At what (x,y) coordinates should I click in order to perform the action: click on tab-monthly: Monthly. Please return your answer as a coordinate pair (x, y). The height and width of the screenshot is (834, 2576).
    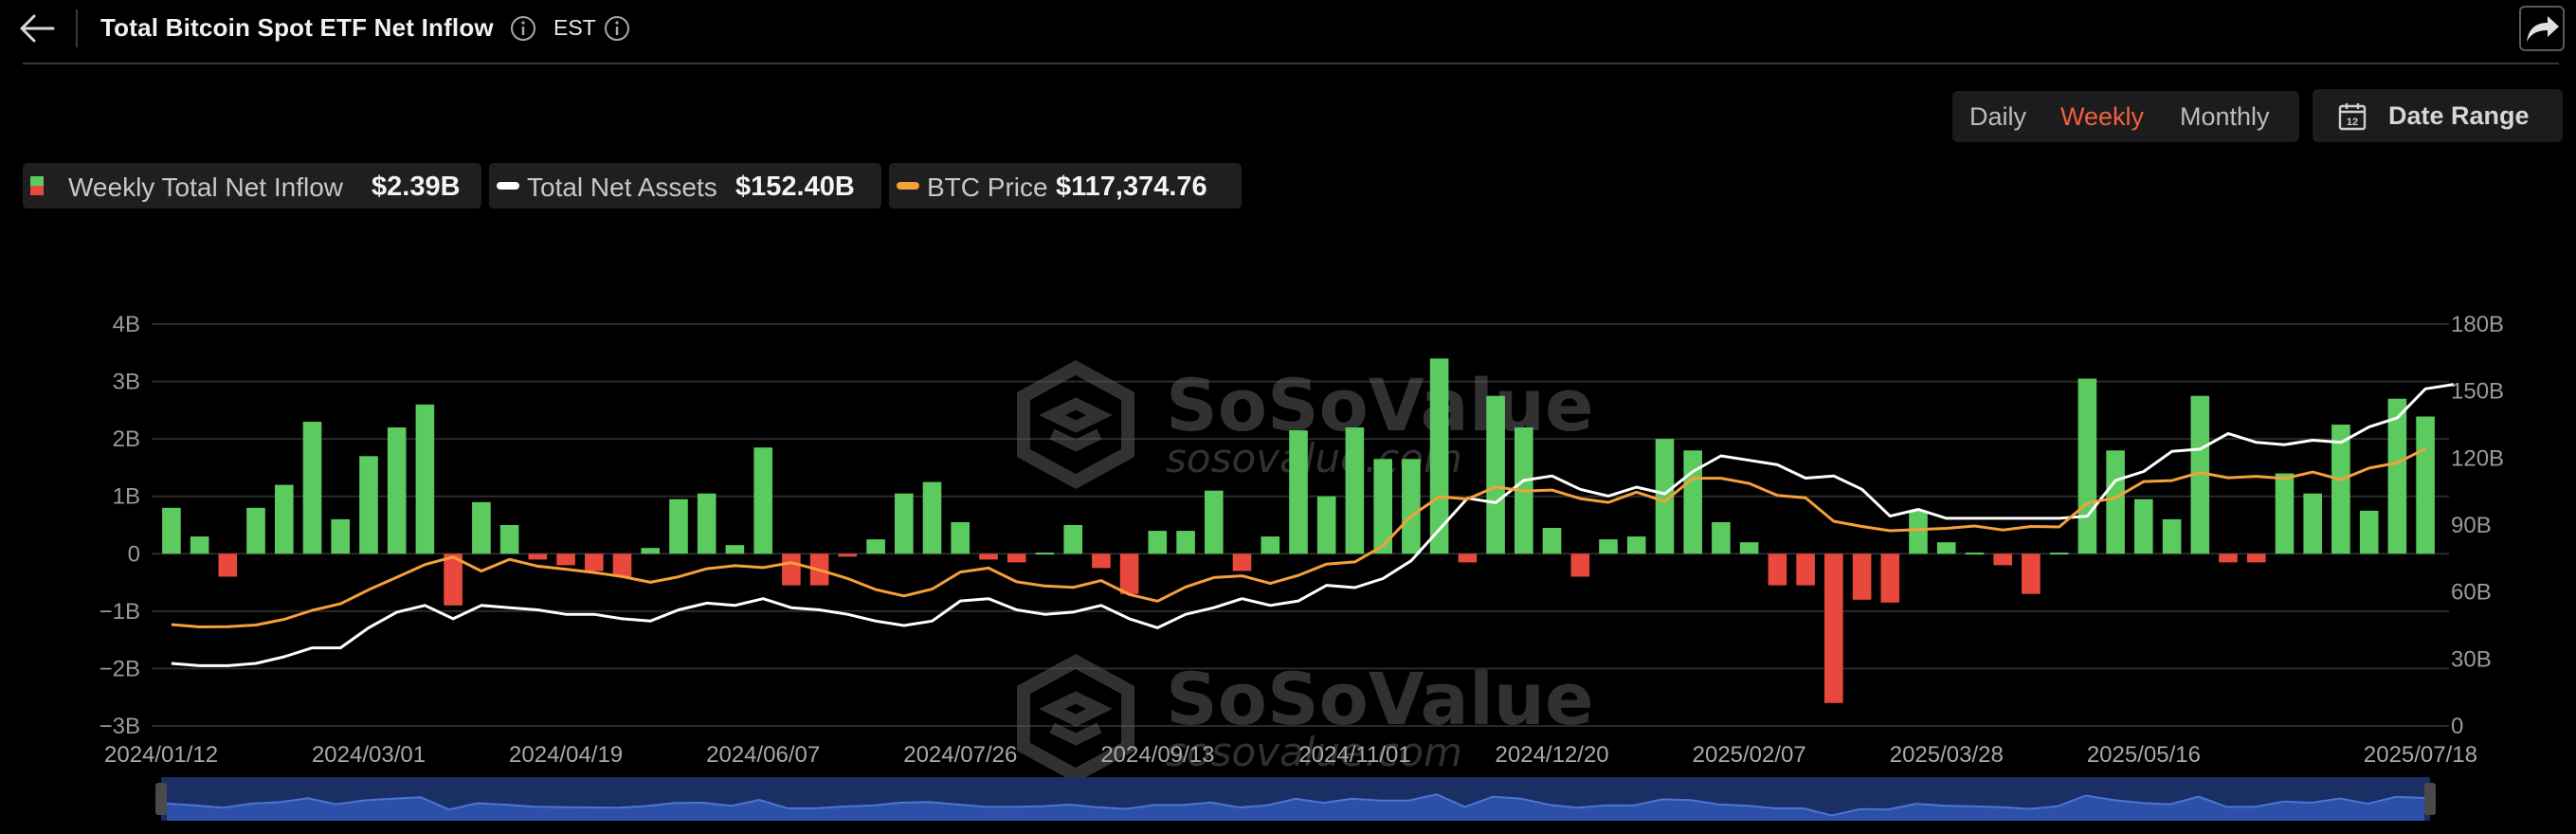
    Looking at the image, I should click on (2225, 117).